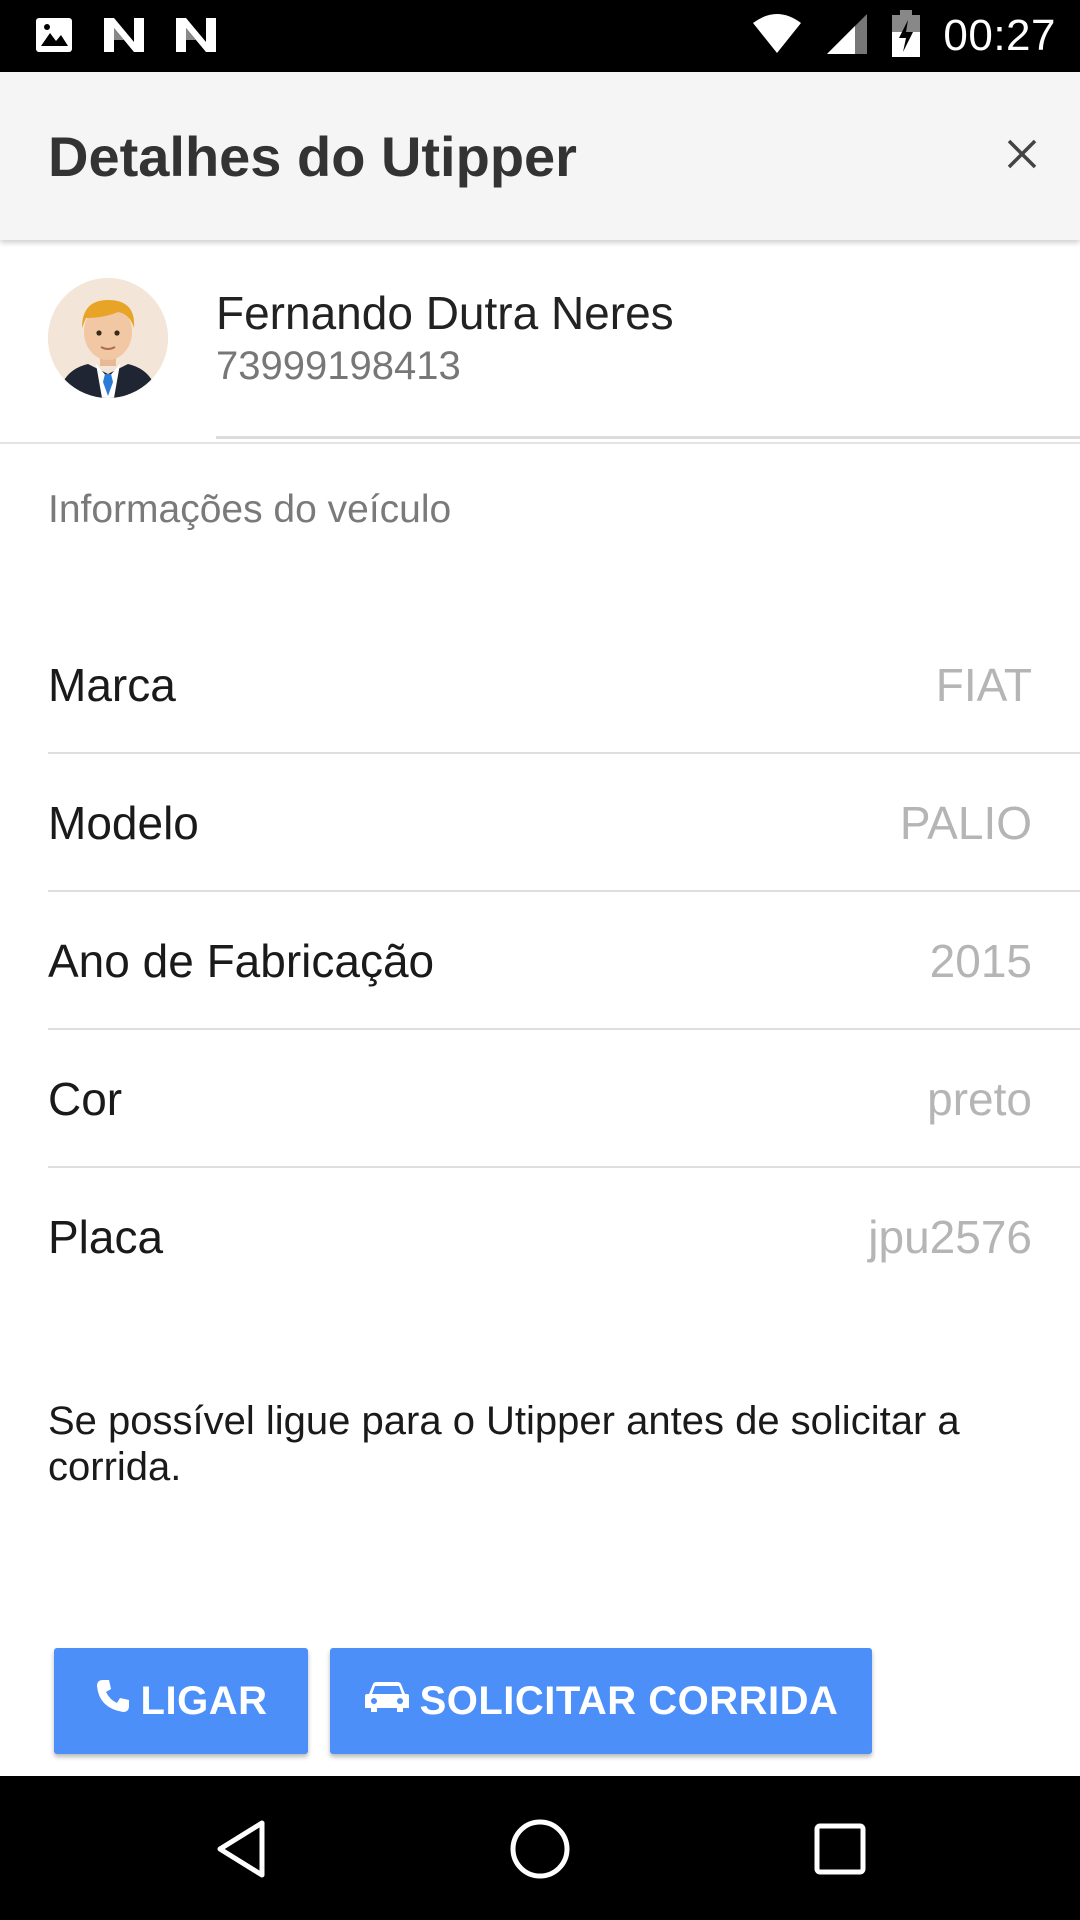 This screenshot has width=1080, height=1920. Describe the element at coordinates (540, 341) in the screenshot. I see `driver-profile: Fernando Dutra Neres 73999198413` at that location.